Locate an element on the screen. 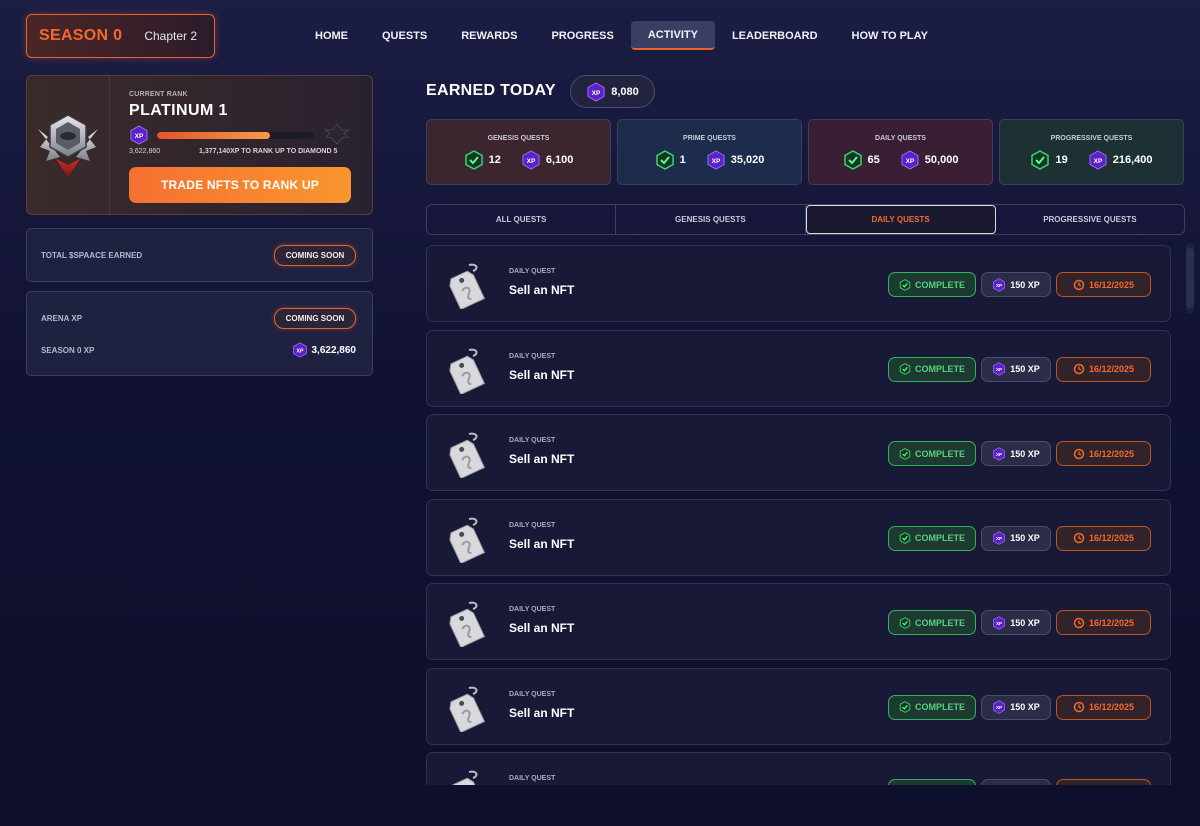 This screenshot has width=1200, height=826. quest-list-scrollbar is located at coordinates (1190, 278).